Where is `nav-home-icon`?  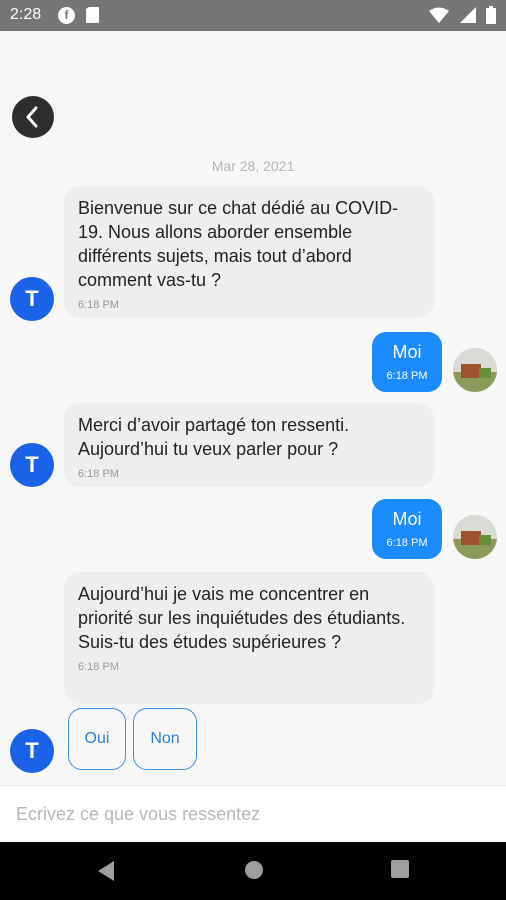
nav-home-icon is located at coordinates (254, 870).